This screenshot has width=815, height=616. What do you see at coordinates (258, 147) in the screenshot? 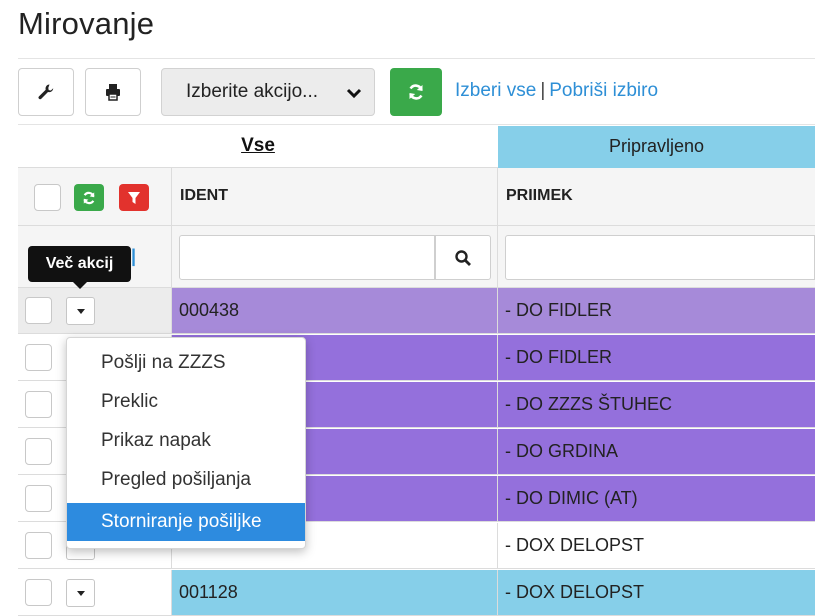
I see `group-header-vse: Vse` at bounding box center [258, 147].